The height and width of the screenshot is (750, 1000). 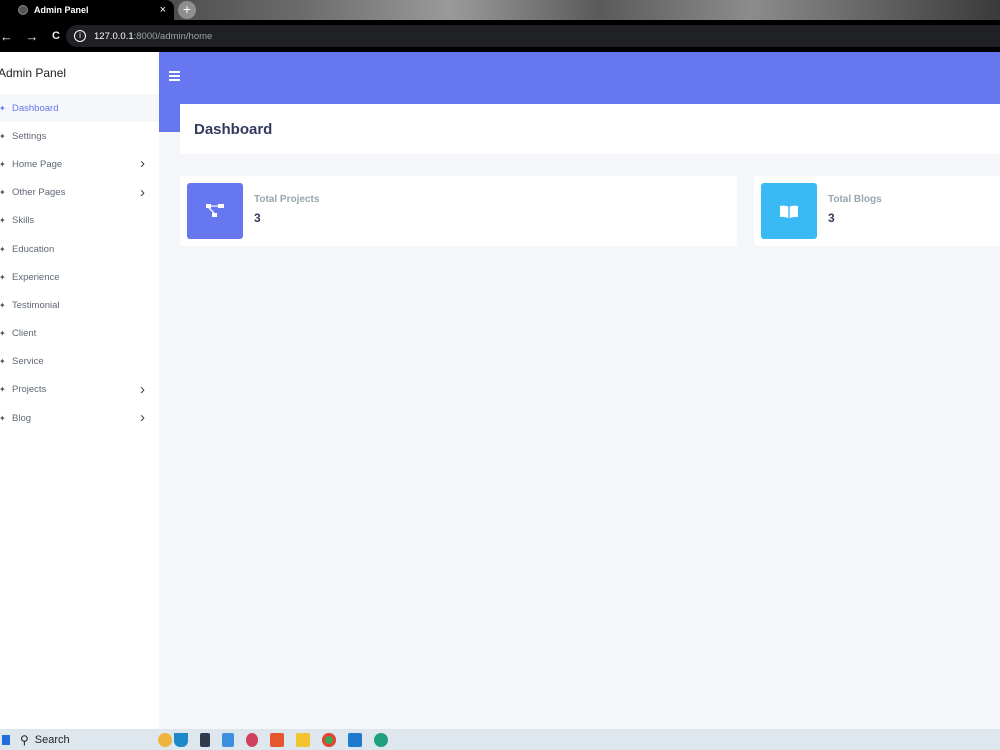 I want to click on url-host: 127.0.0.1, so click(x=114, y=36).